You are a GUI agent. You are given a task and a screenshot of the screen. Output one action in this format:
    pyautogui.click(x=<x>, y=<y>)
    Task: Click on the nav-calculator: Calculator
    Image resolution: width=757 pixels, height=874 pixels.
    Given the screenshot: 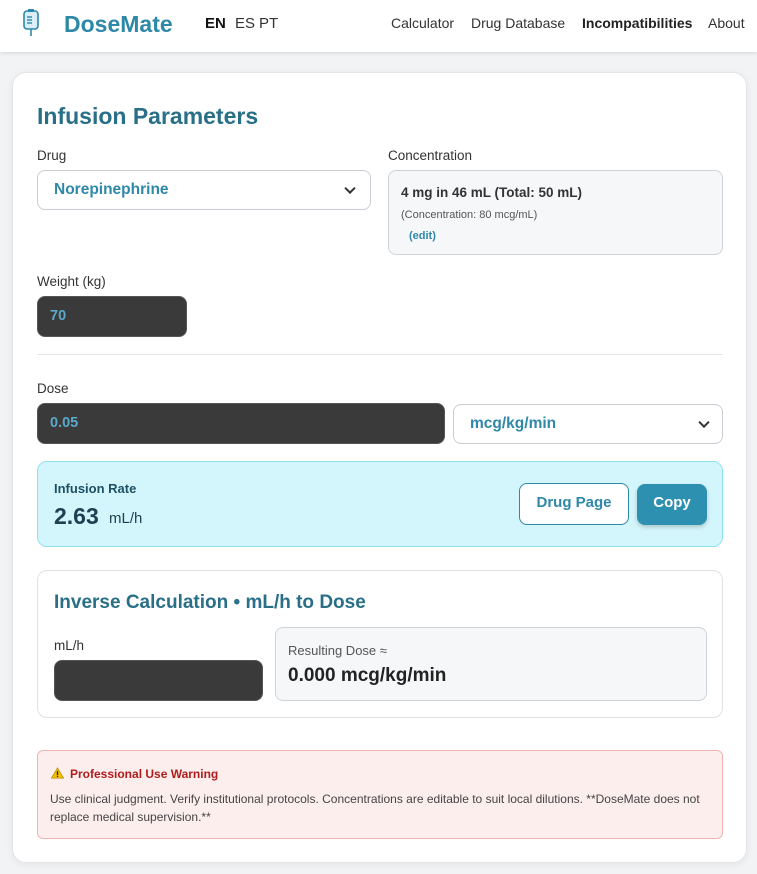 What is the action you would take?
    pyautogui.click(x=422, y=23)
    